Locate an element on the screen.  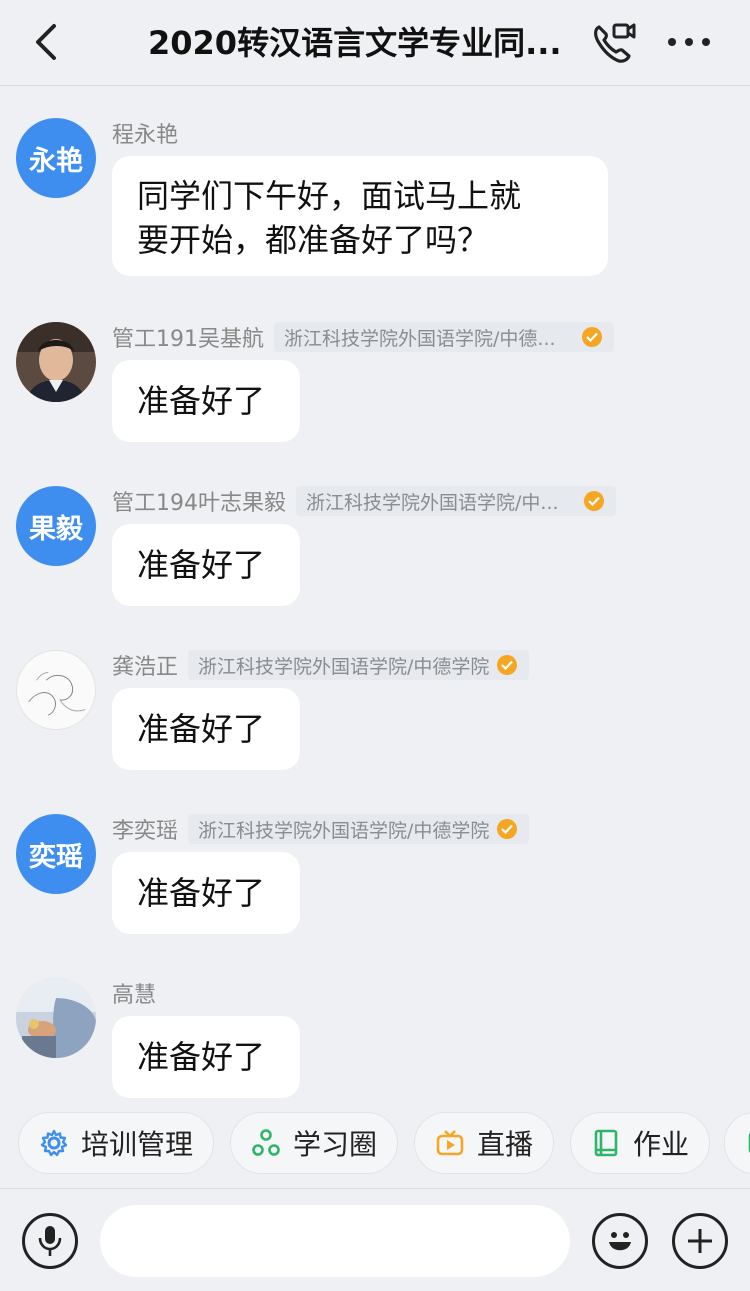
back-button is located at coordinates (46, 42).